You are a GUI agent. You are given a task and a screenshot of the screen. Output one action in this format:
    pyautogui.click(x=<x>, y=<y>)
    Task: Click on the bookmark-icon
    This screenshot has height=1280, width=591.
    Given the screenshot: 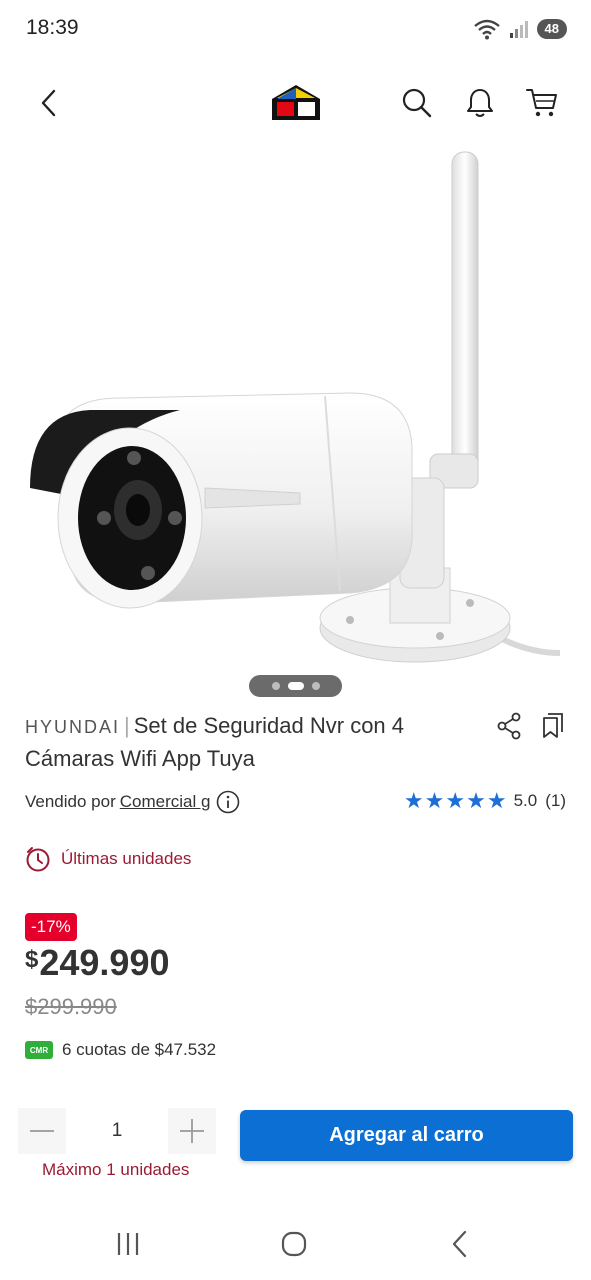 What is the action you would take?
    pyautogui.click(x=553, y=725)
    